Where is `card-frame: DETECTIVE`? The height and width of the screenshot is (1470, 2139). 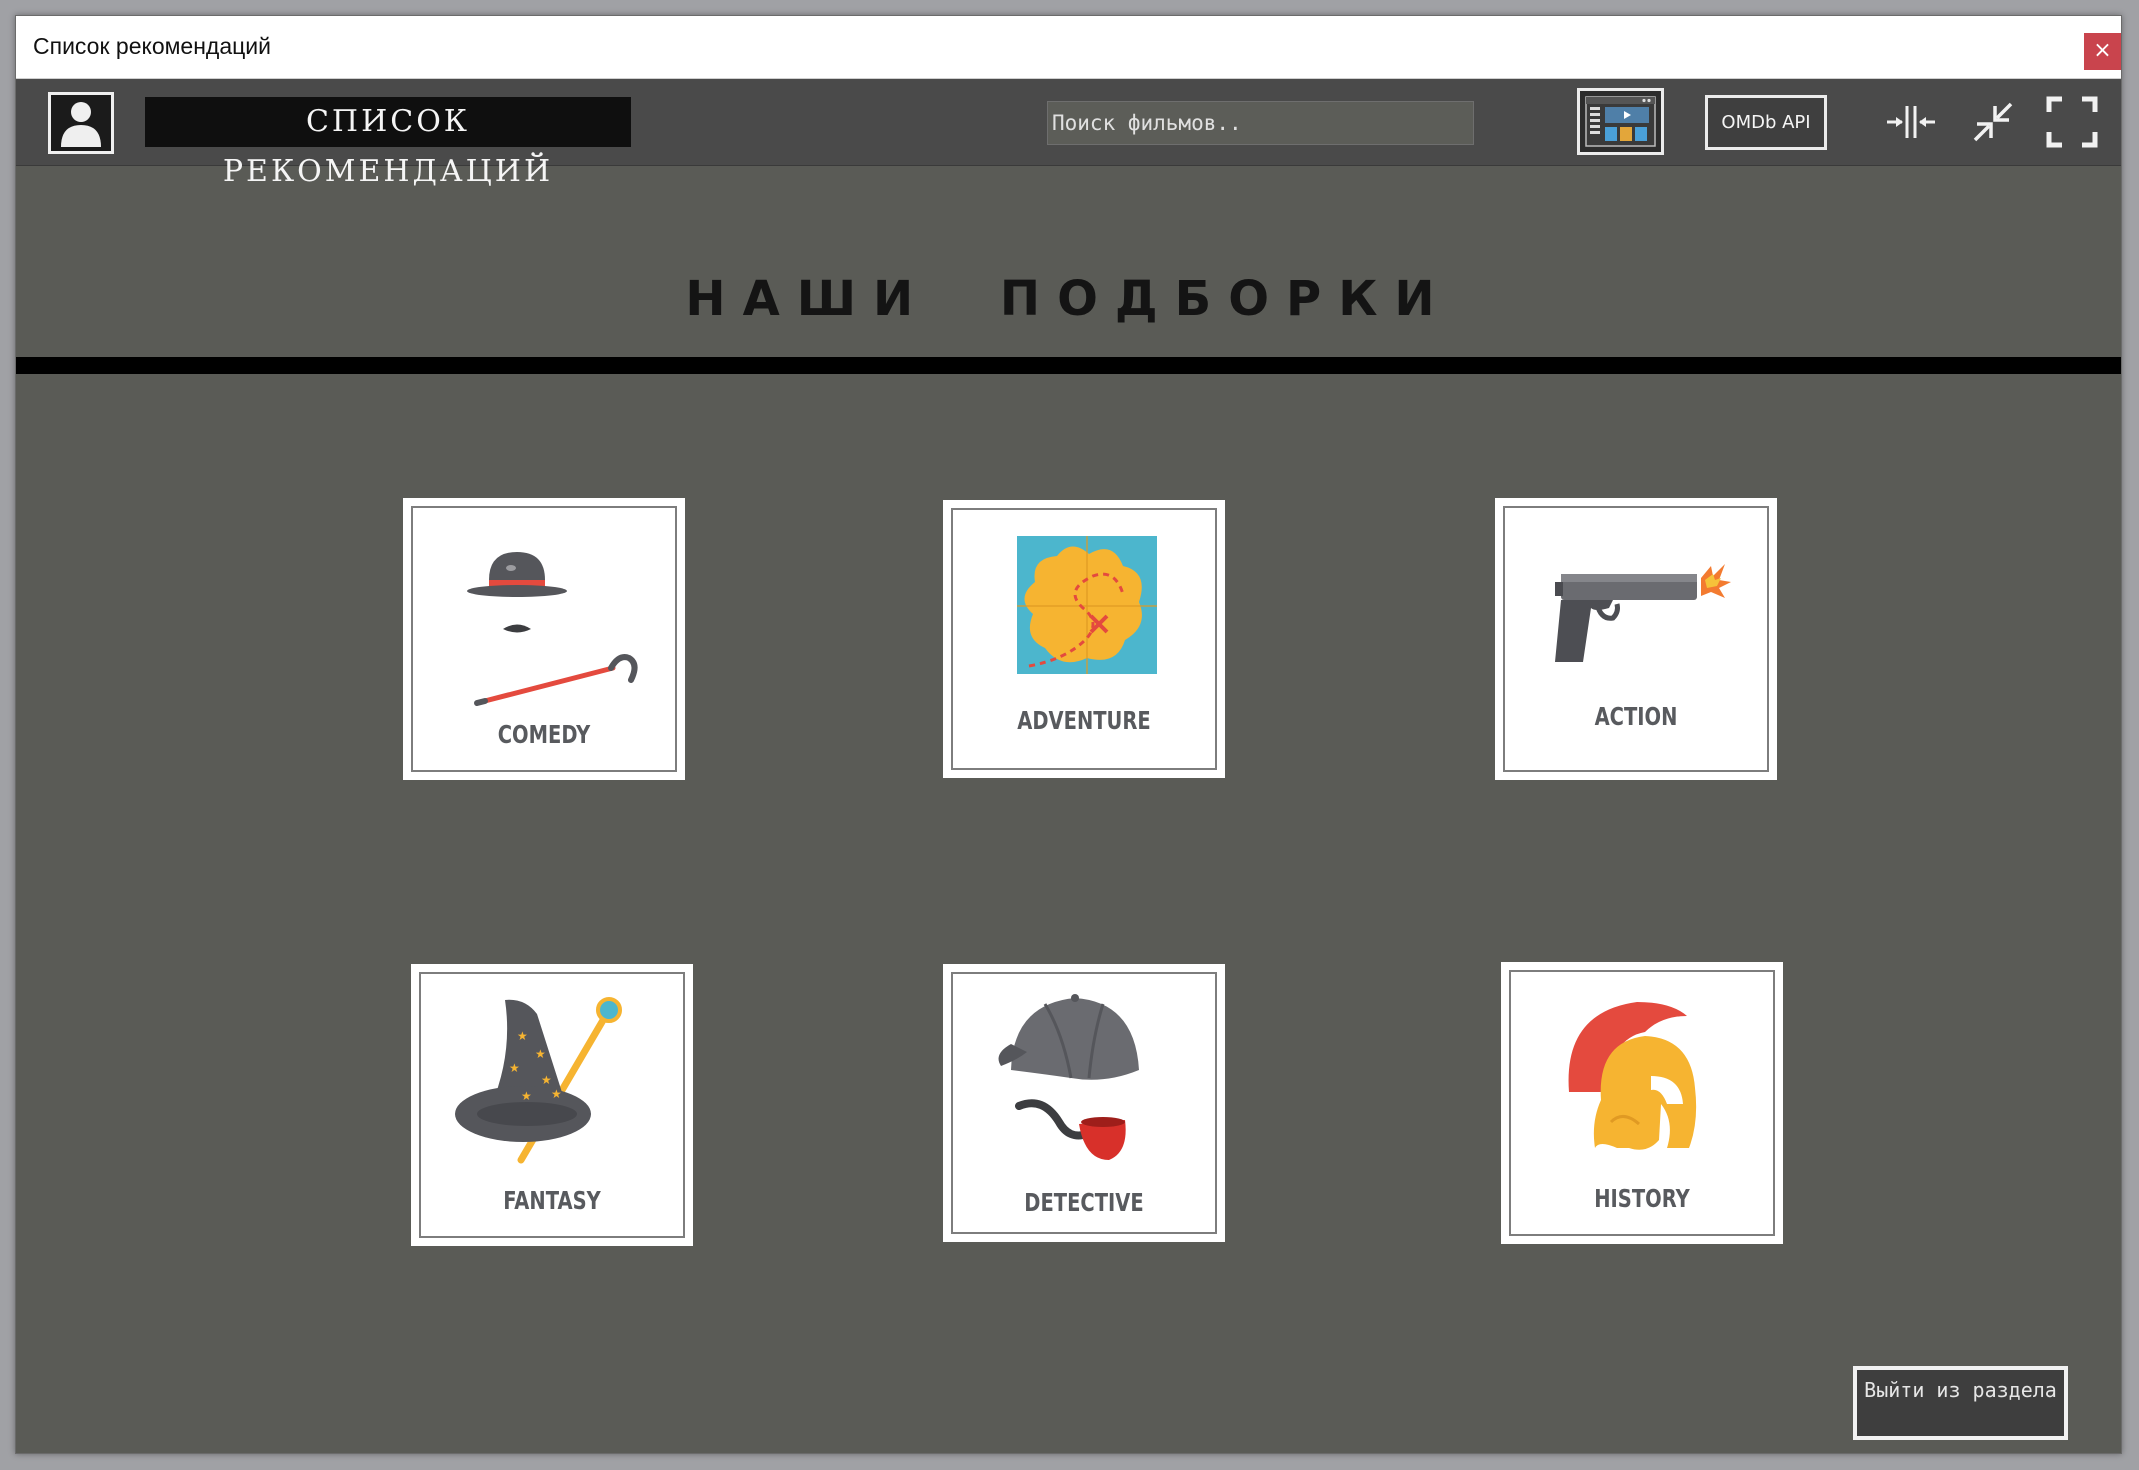
card-frame: DETECTIVE is located at coordinates (1084, 1103).